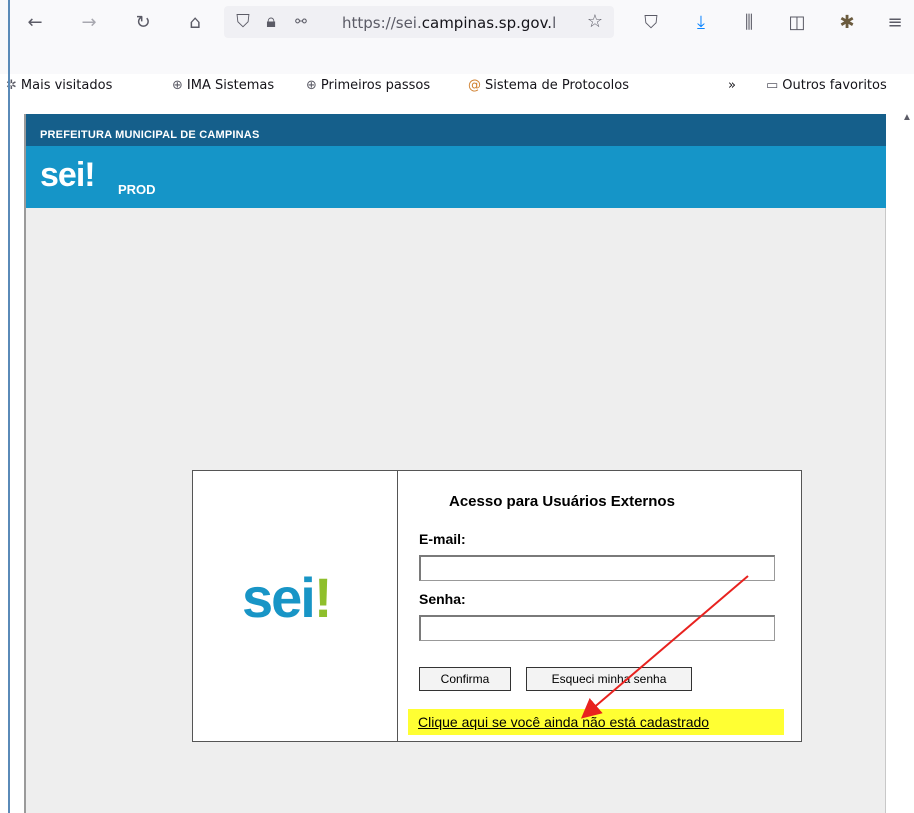  I want to click on bookmark-star-icon: ☆, so click(595, 22).